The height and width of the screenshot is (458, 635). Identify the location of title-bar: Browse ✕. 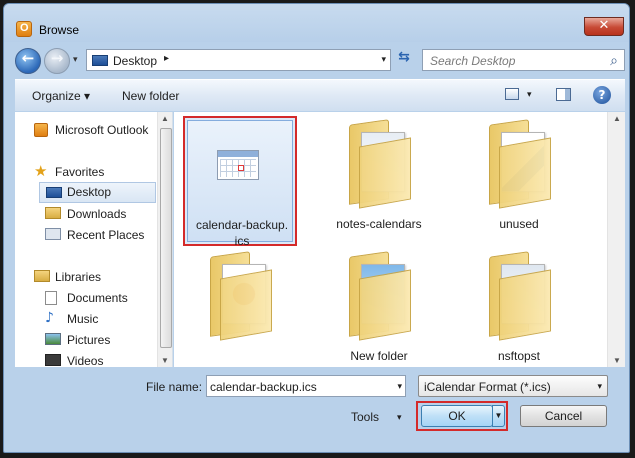
(316, 23).